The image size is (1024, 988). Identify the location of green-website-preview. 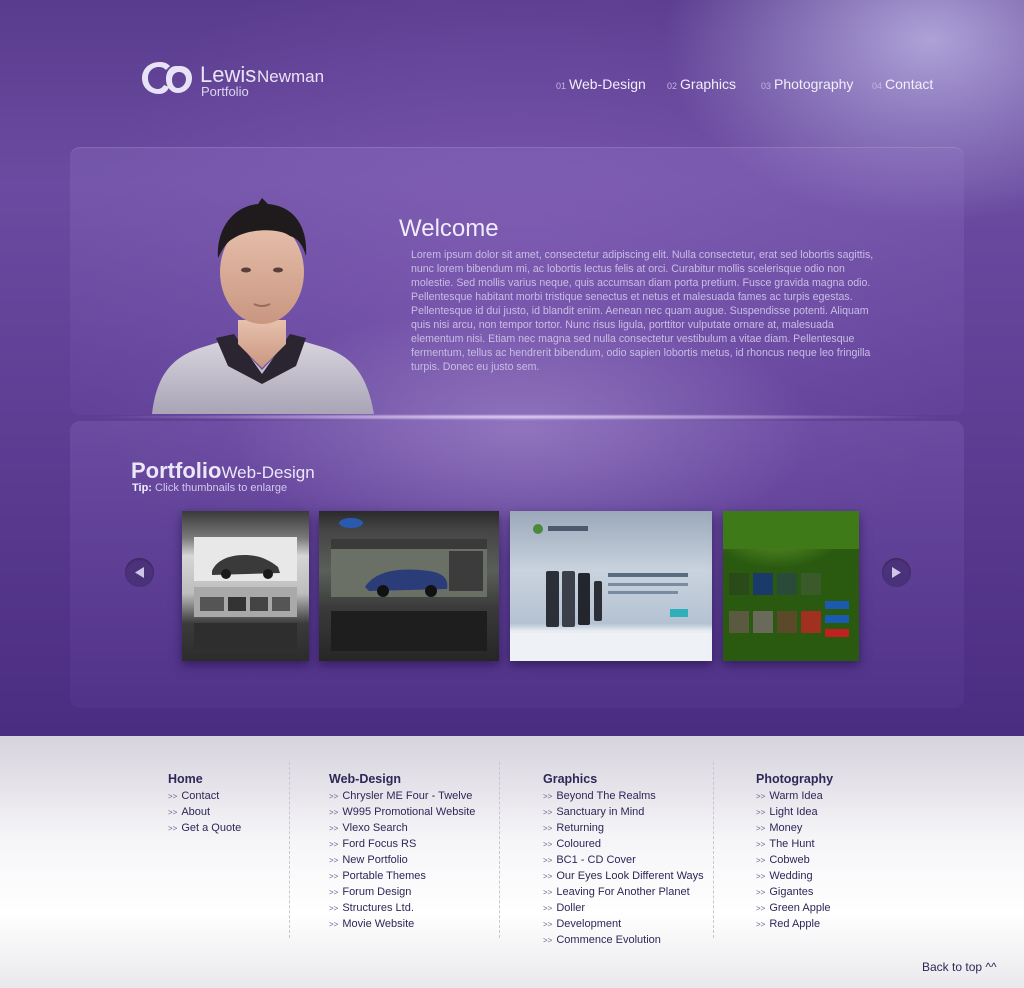
(791, 574).